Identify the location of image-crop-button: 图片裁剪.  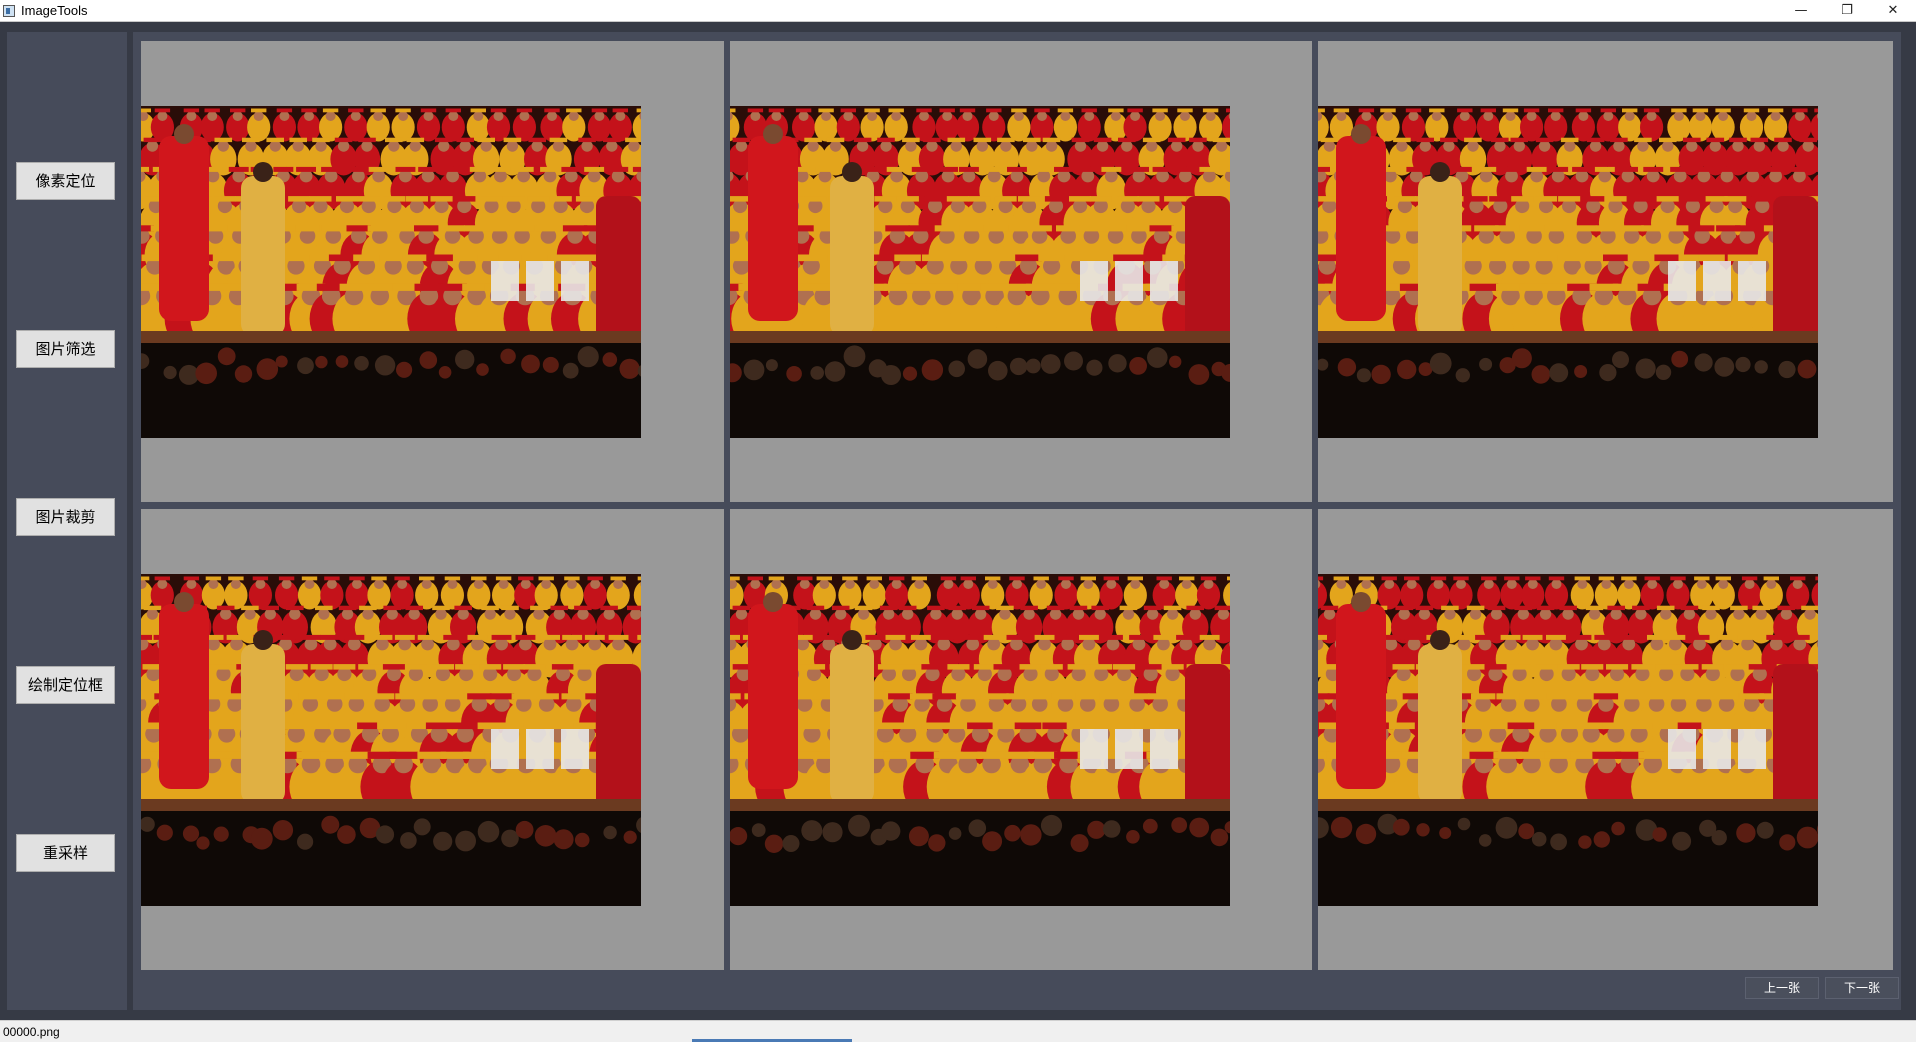
(65, 517).